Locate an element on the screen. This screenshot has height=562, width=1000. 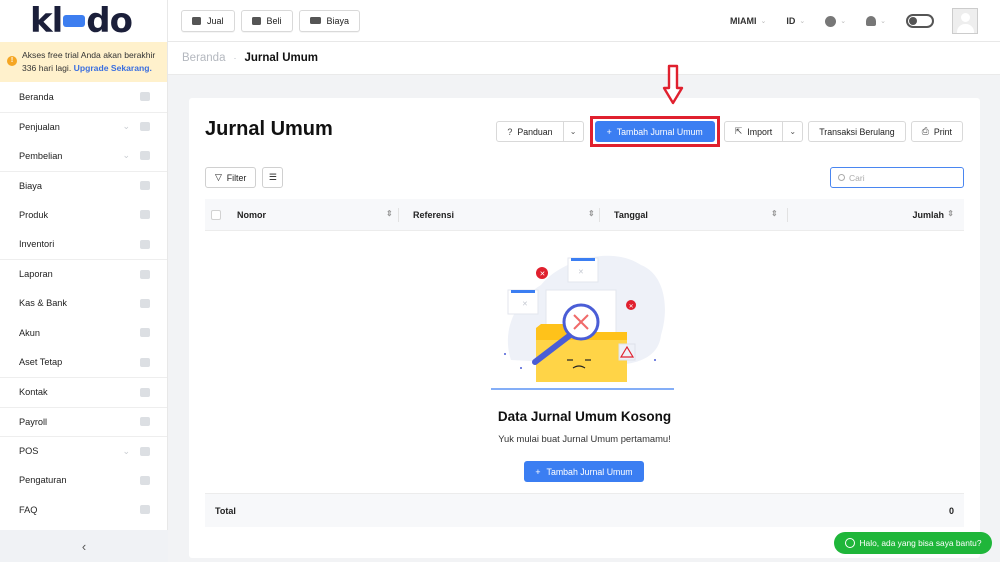
box-icon is located at coordinates (145, 215).